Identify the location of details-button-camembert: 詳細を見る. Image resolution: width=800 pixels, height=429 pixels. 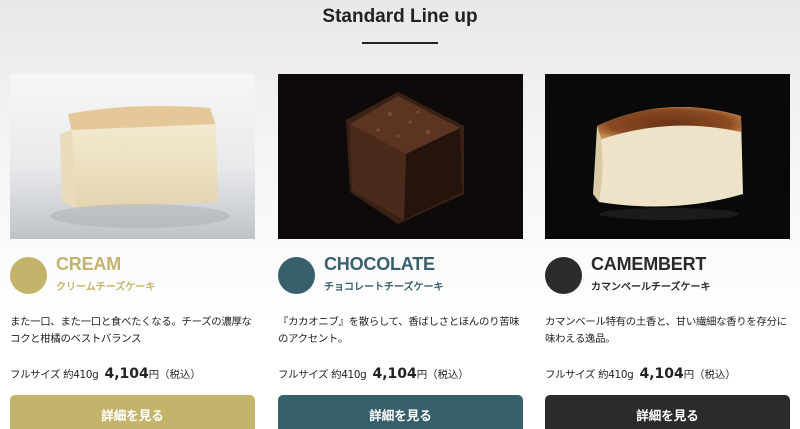
(667, 412).